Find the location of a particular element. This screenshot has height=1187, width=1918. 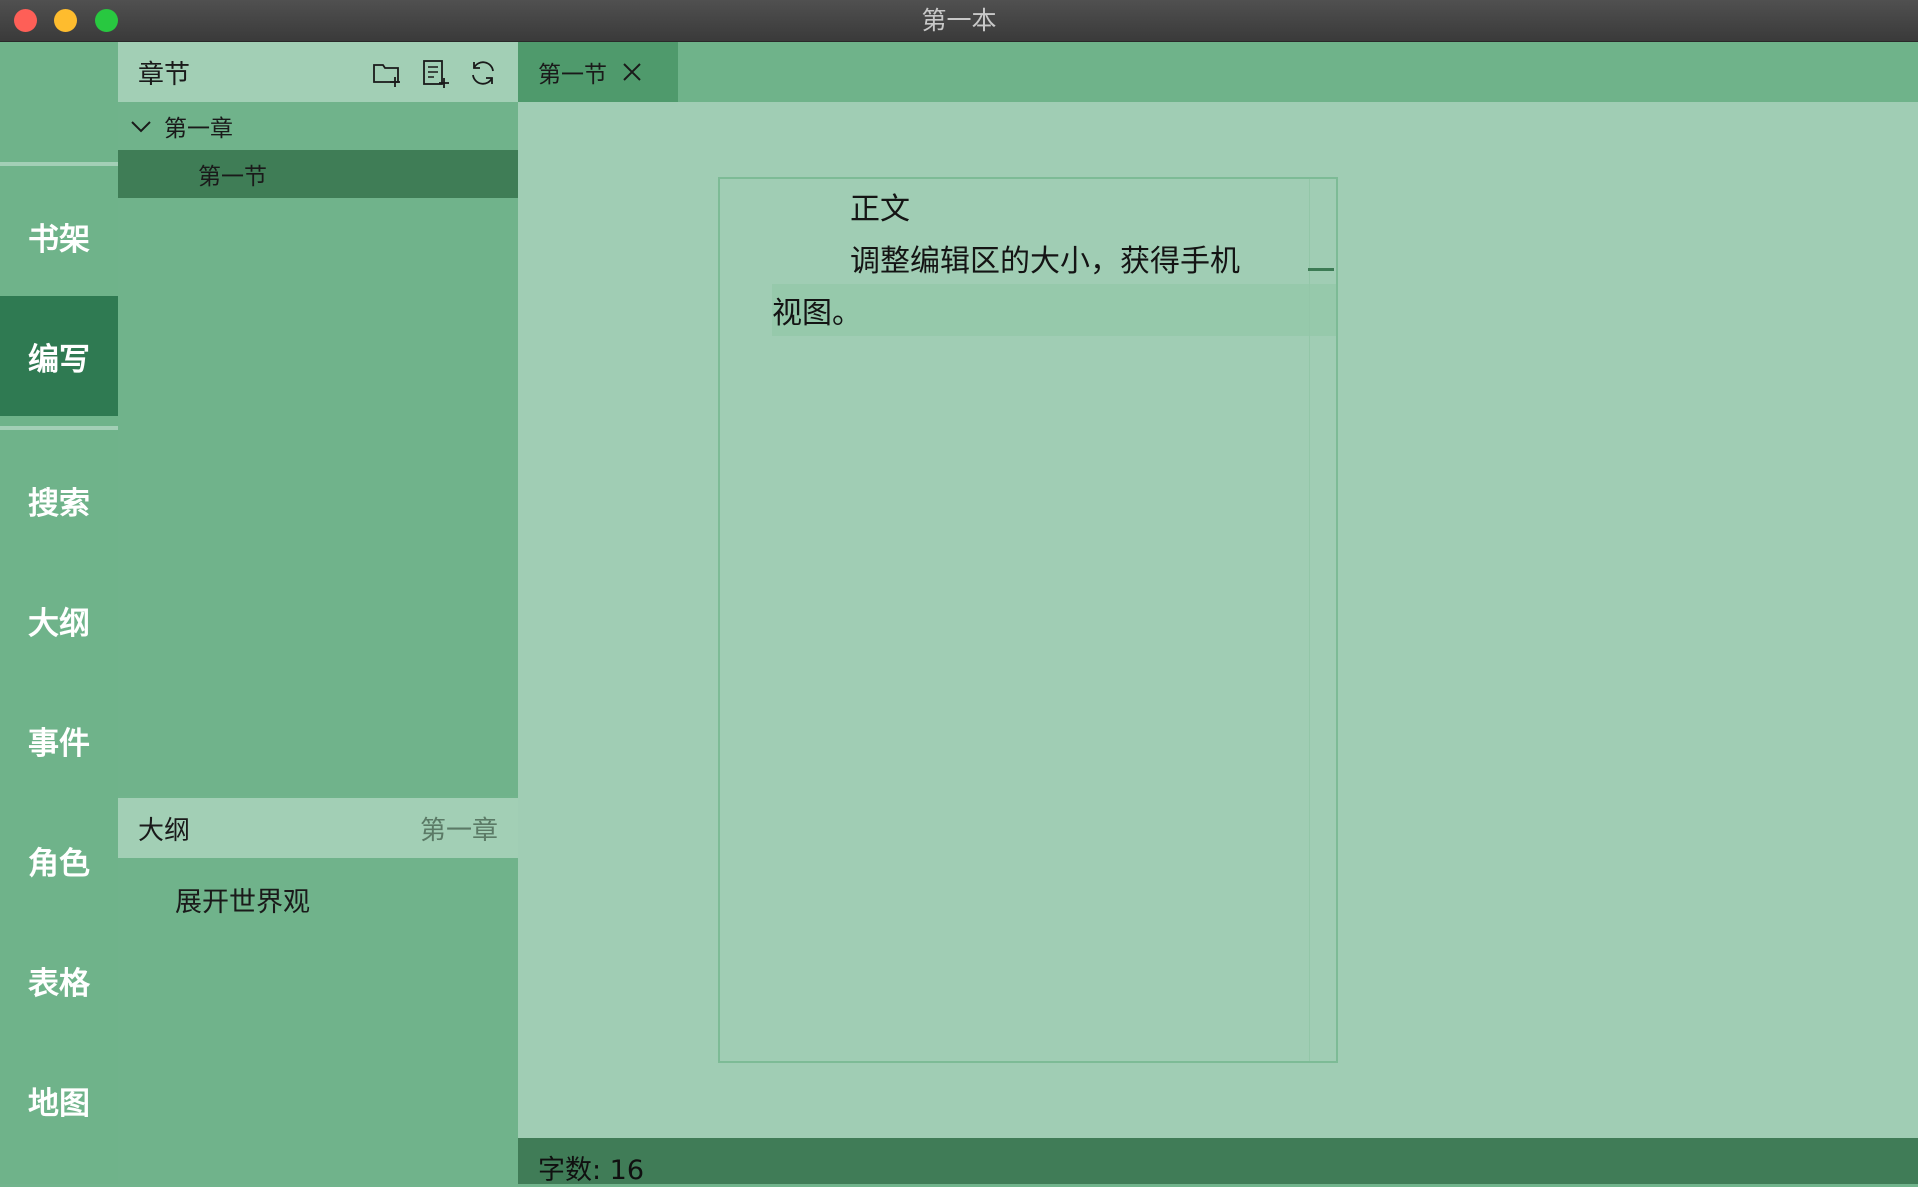

tab-bar: 第一节 is located at coordinates (1218, 72).